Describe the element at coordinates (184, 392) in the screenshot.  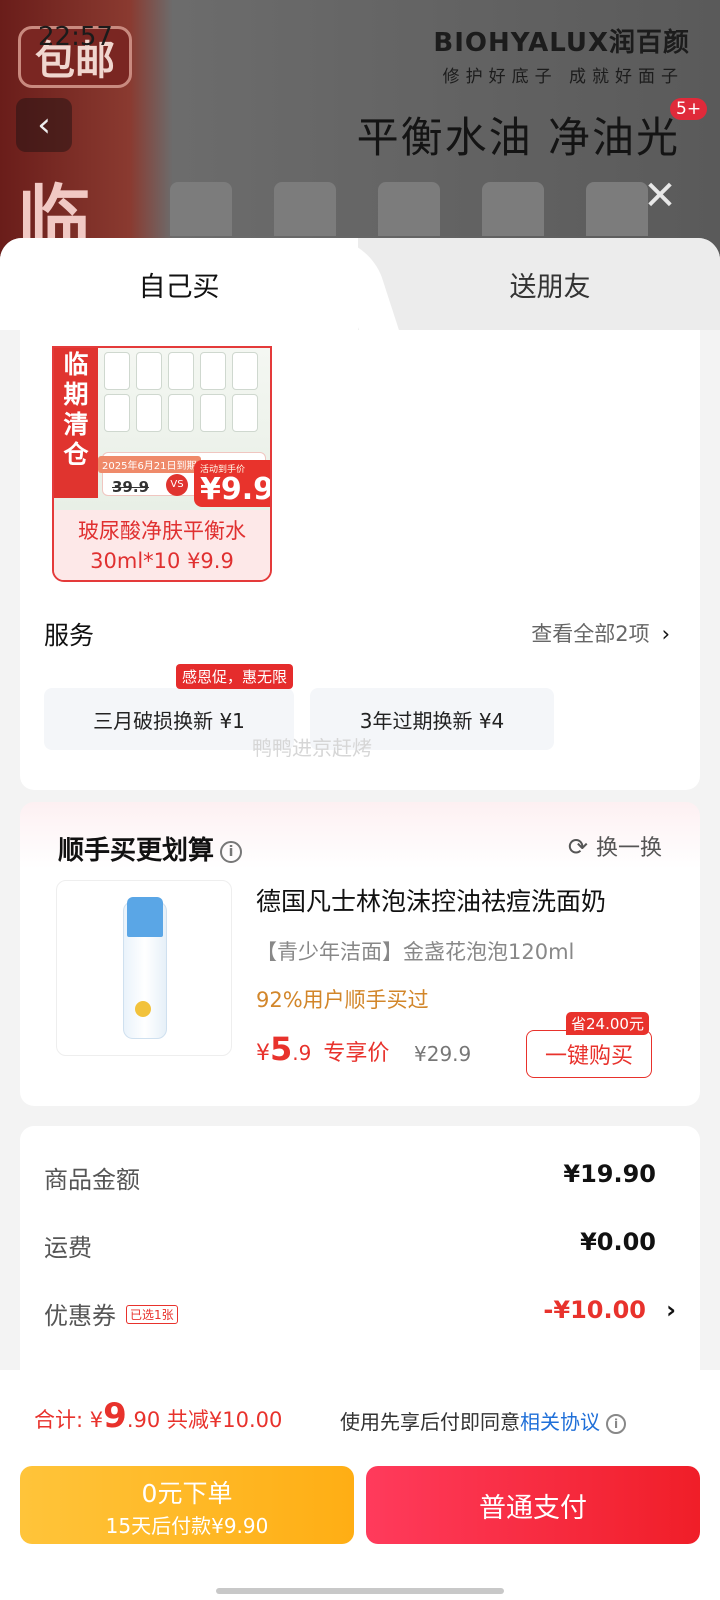
I see `bottles-image` at that location.